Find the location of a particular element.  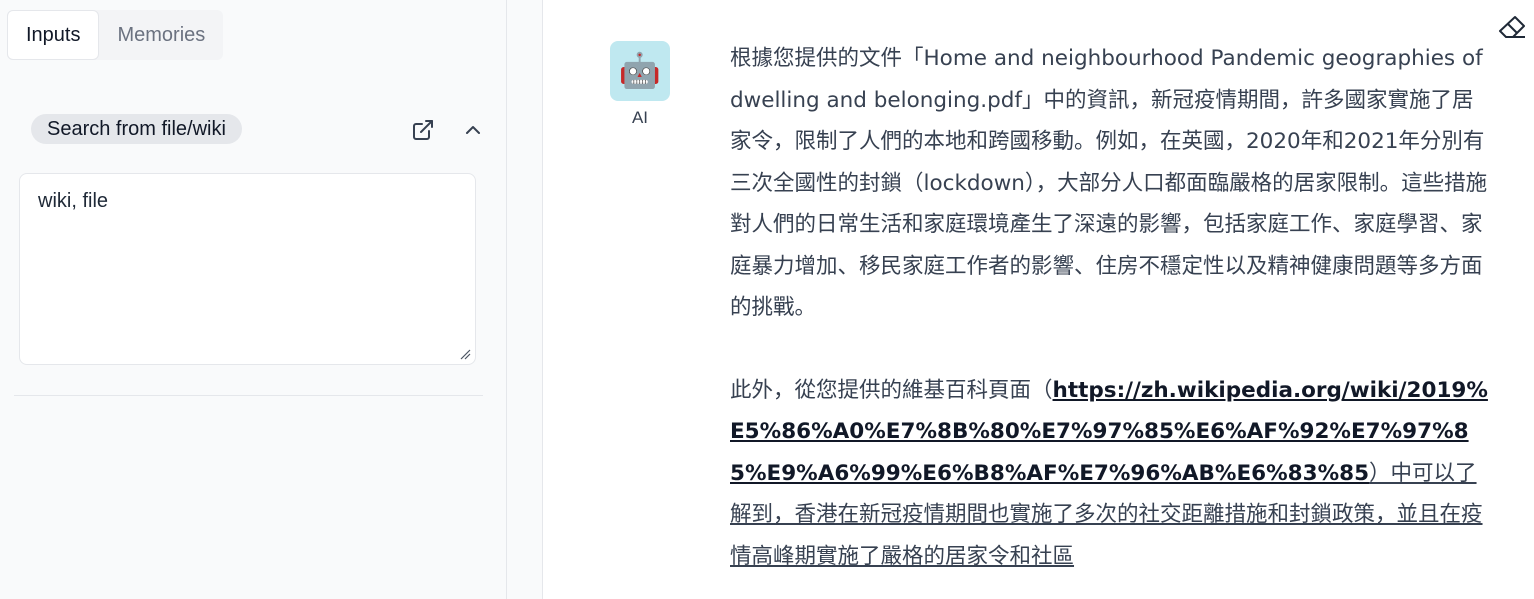

search-sources-field: wiki, file is located at coordinates (247, 269).